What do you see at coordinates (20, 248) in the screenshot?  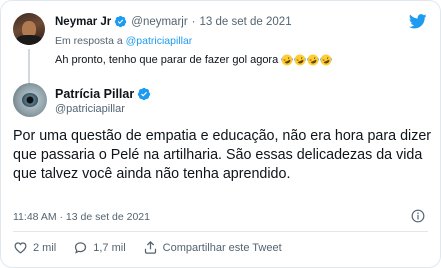 I see `heart-icon` at bounding box center [20, 248].